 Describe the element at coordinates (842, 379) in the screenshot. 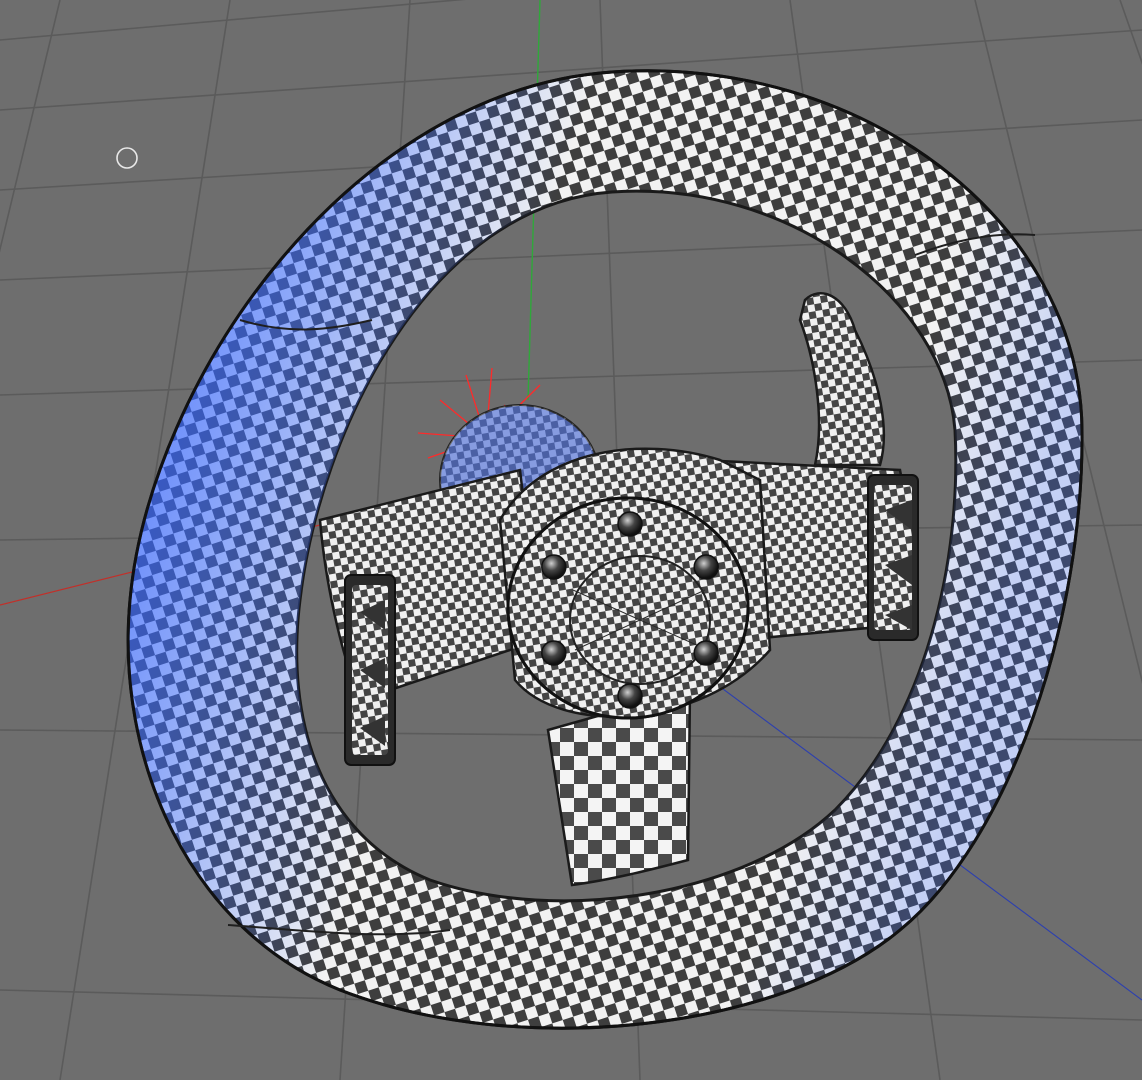

I see `shift-paddle` at that location.